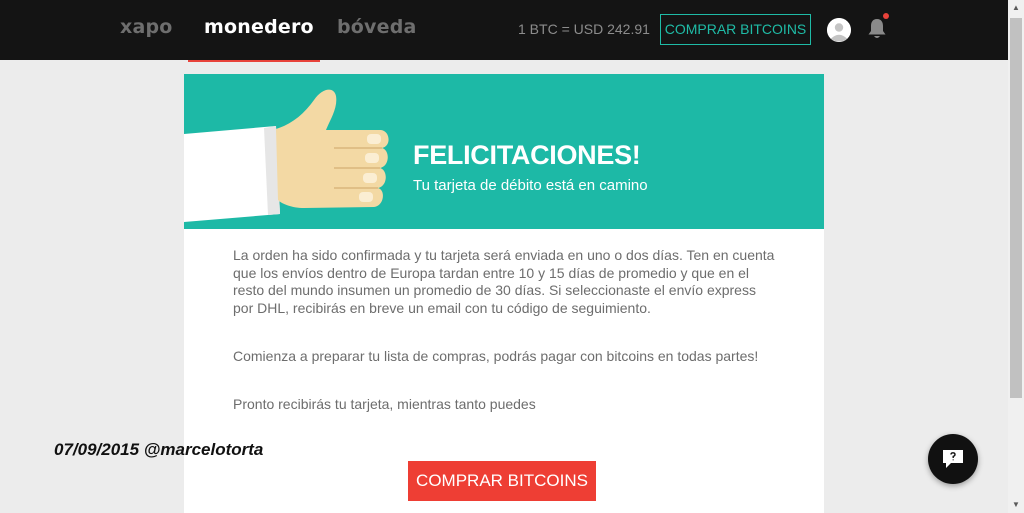 The width and height of the screenshot is (1024, 513). What do you see at coordinates (259, 27) in the screenshot?
I see `nav-link-monedero: monedero` at bounding box center [259, 27].